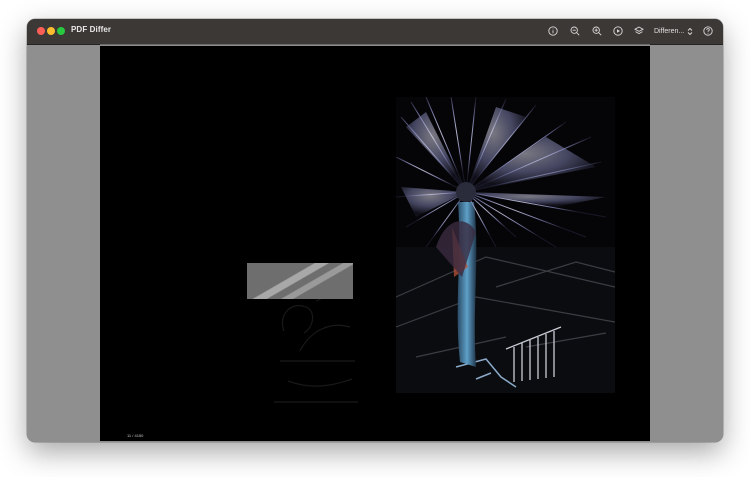 The width and height of the screenshot is (750, 477). What do you see at coordinates (618, 31) in the screenshot?
I see `play-icon` at bounding box center [618, 31].